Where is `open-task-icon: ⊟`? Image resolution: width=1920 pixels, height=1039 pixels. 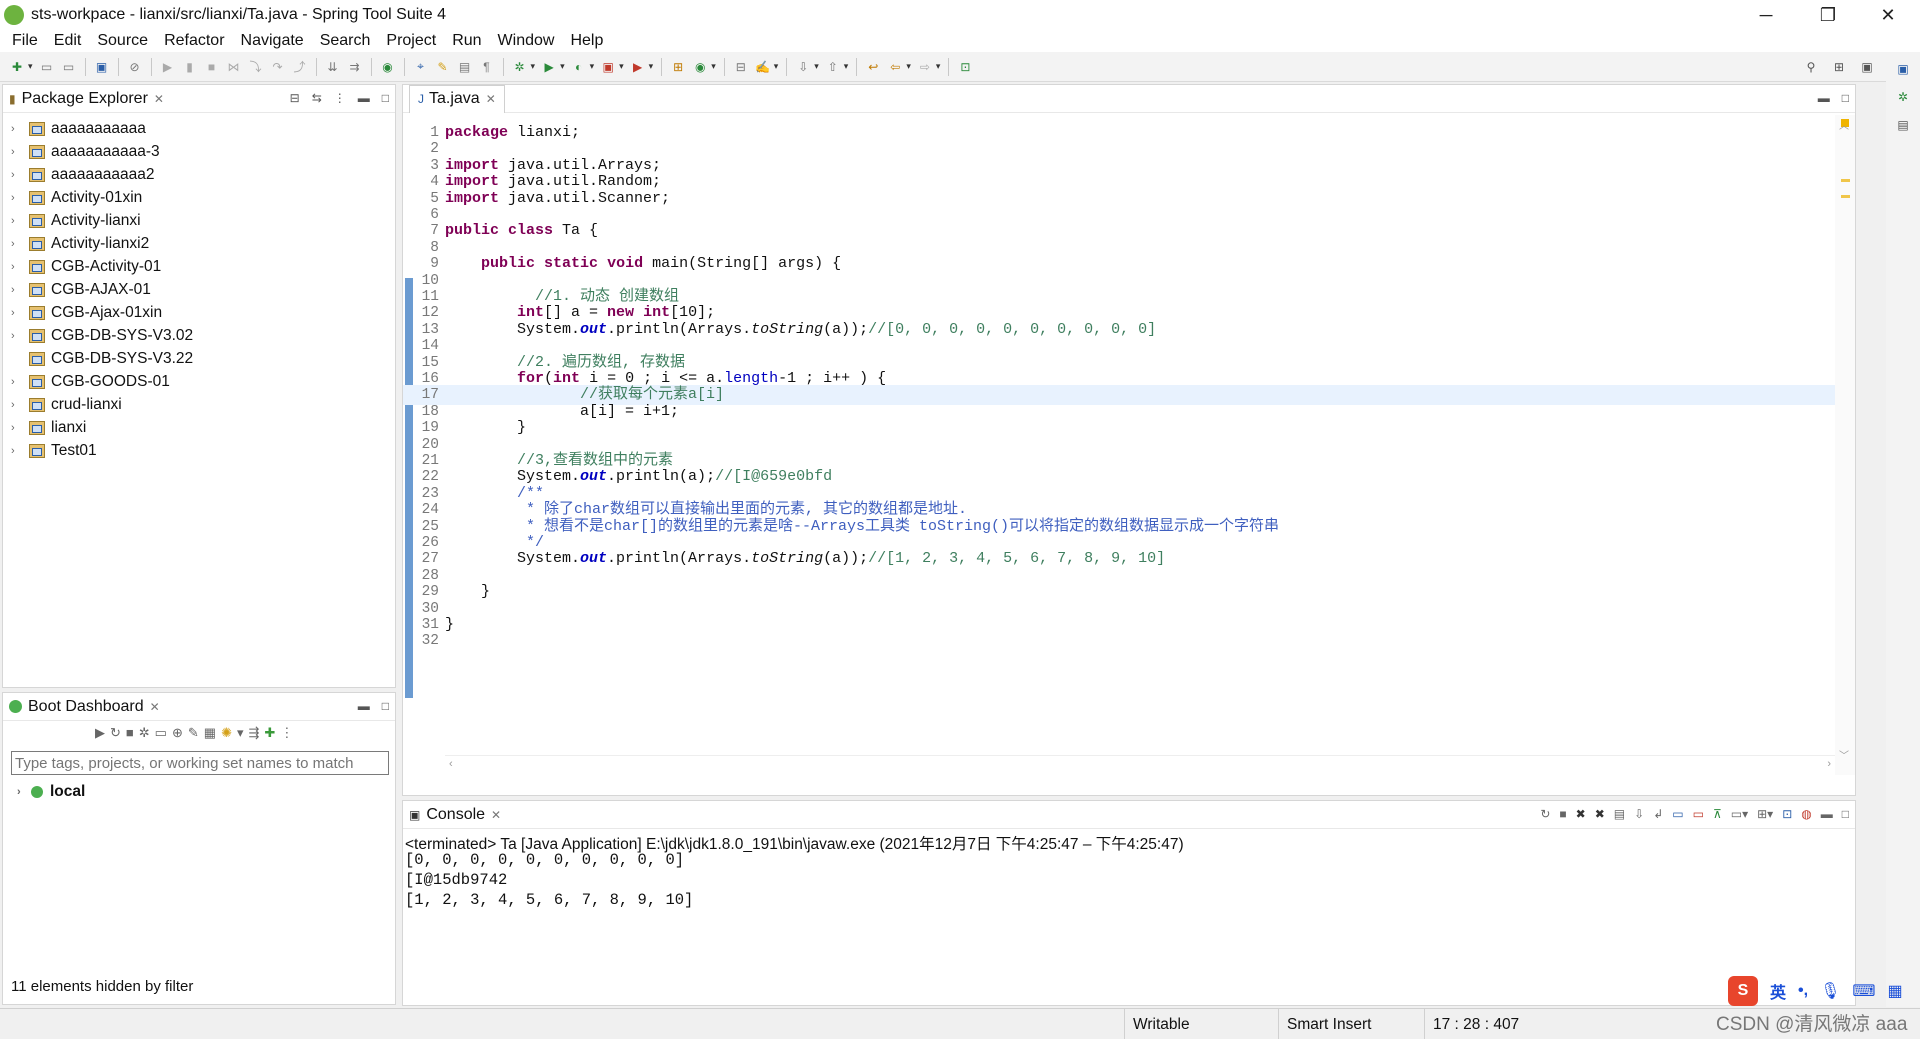 open-task-icon: ⊟ is located at coordinates (741, 67).